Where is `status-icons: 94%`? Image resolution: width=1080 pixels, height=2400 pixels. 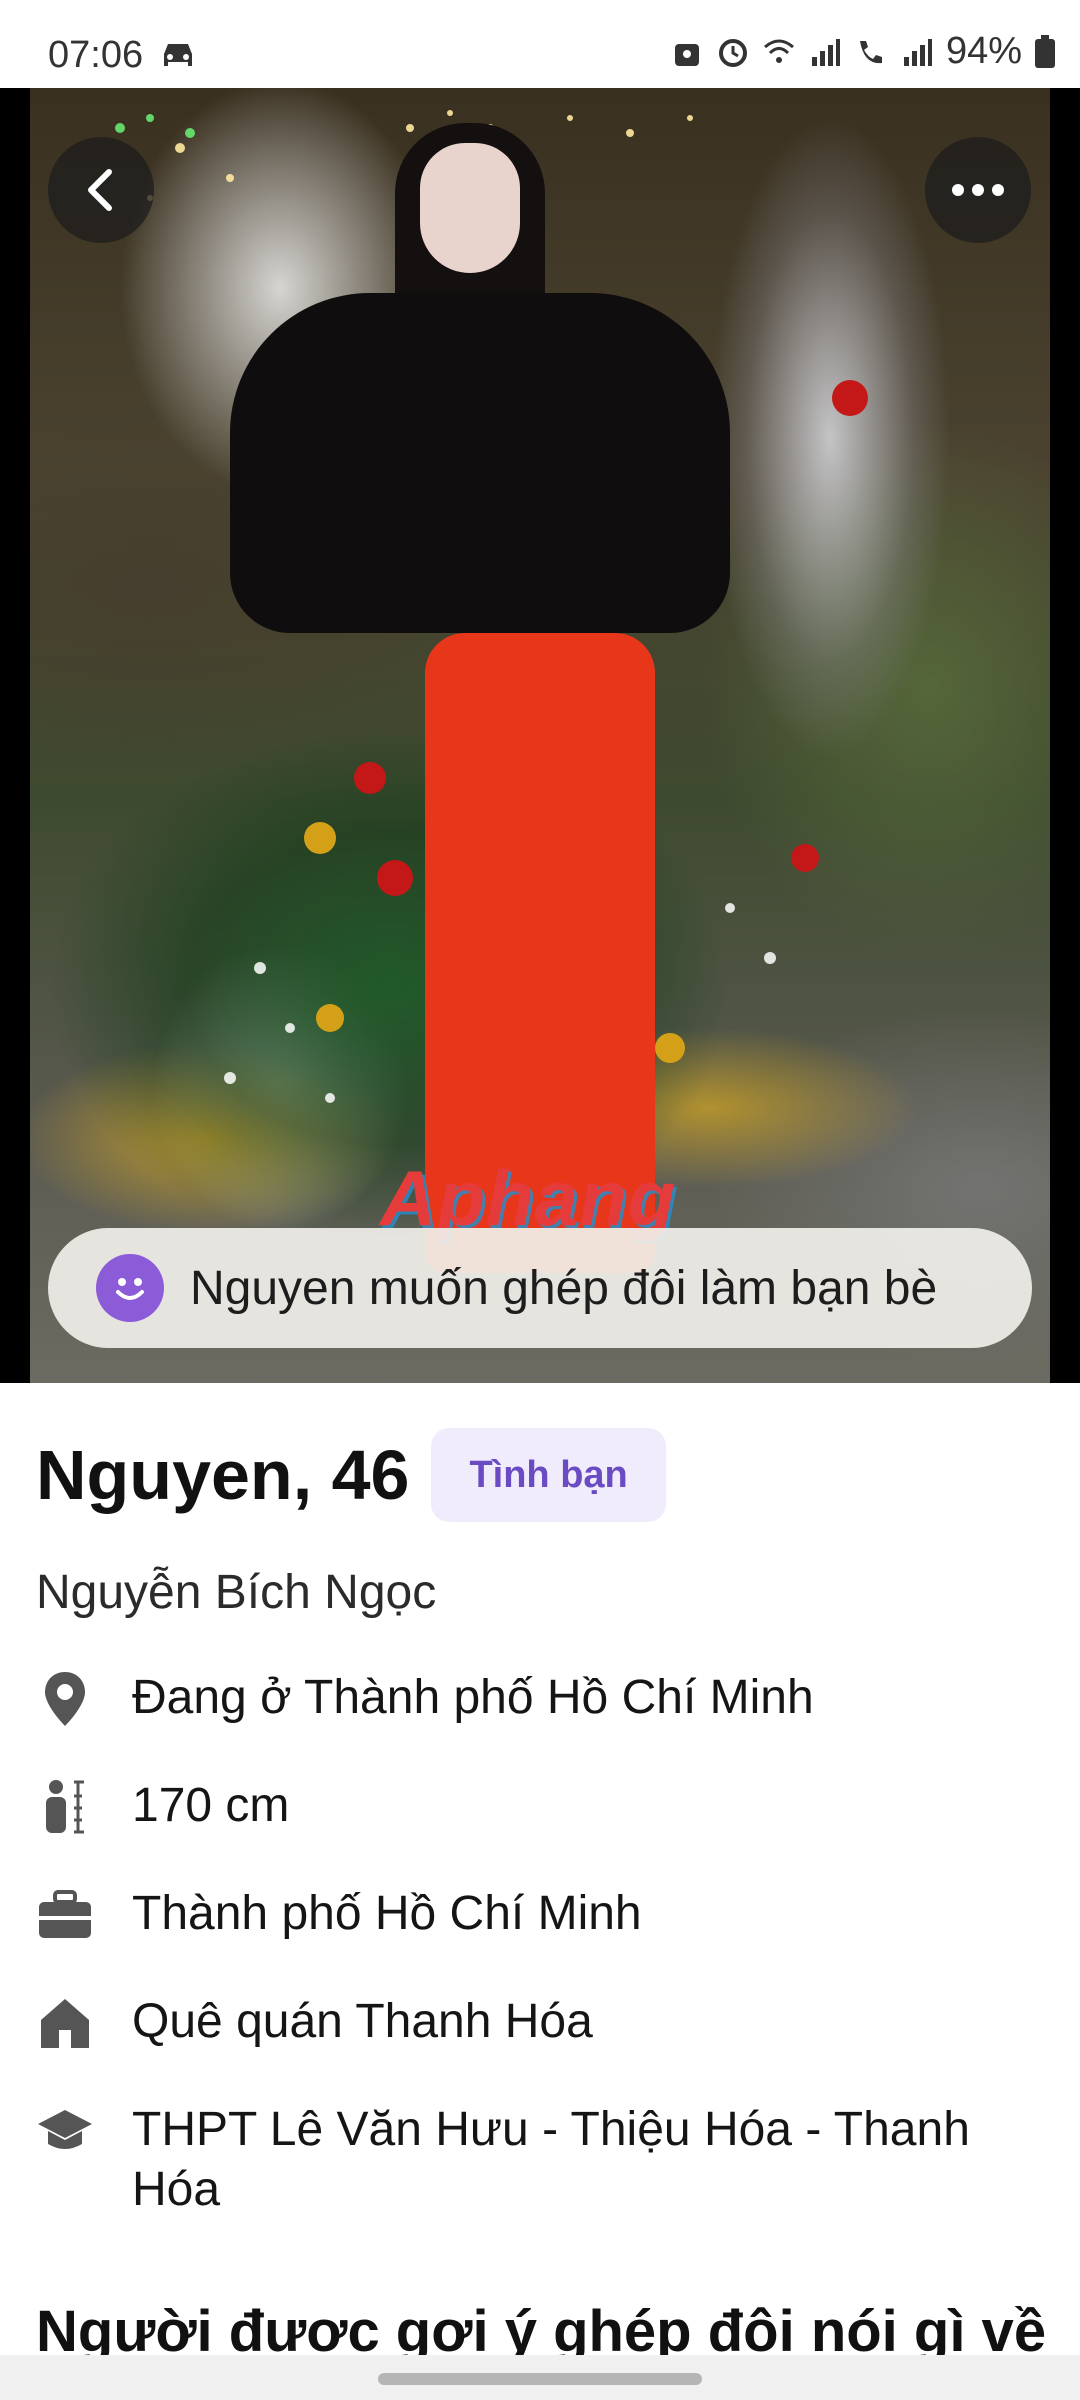
status-icons: 94% is located at coordinates (863, 51).